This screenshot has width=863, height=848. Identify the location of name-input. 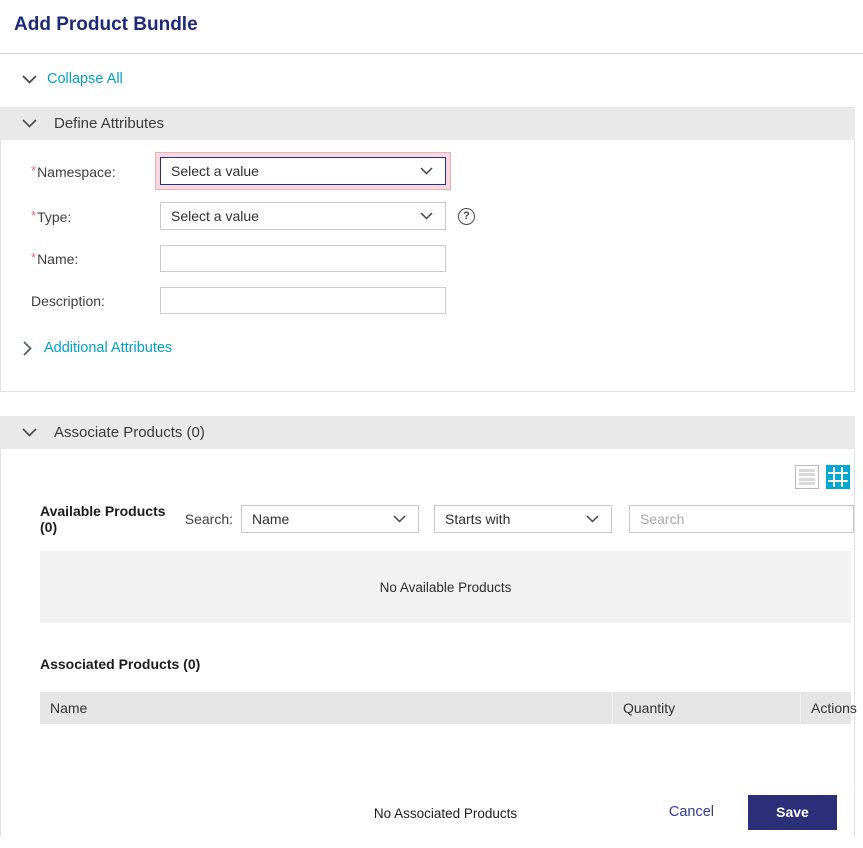
(303, 258).